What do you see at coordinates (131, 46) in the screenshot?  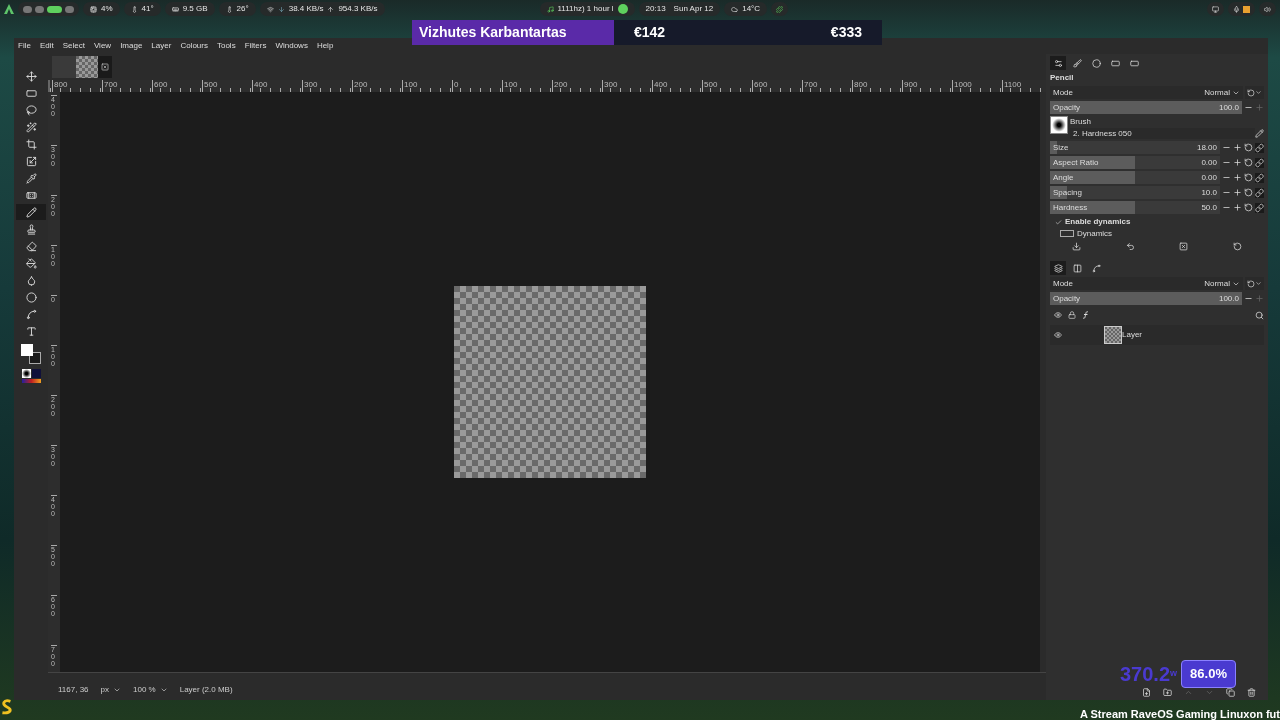 I see `menu-item: Image` at bounding box center [131, 46].